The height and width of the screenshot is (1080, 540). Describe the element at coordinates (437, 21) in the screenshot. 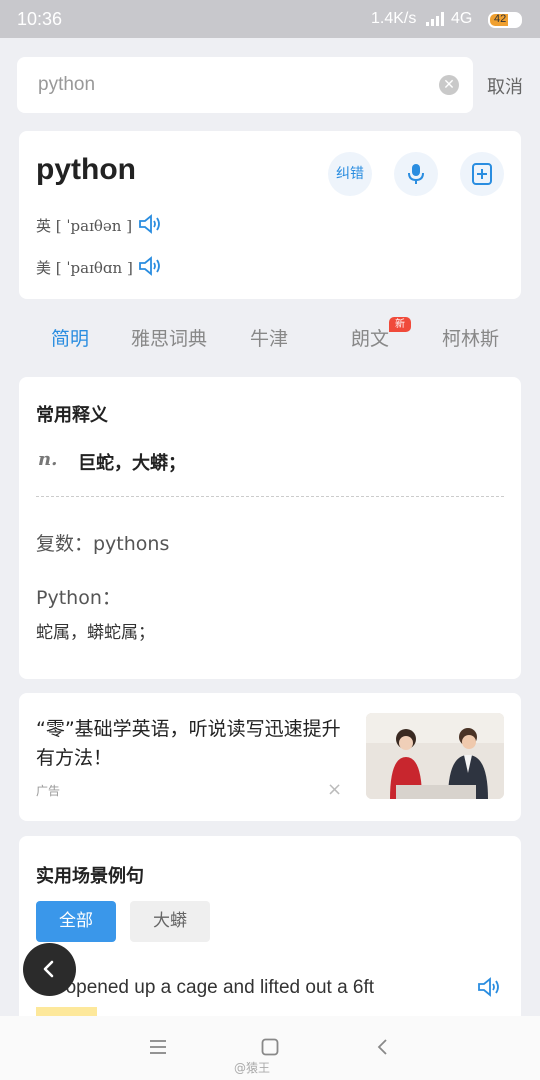

I see `signal-icon` at that location.